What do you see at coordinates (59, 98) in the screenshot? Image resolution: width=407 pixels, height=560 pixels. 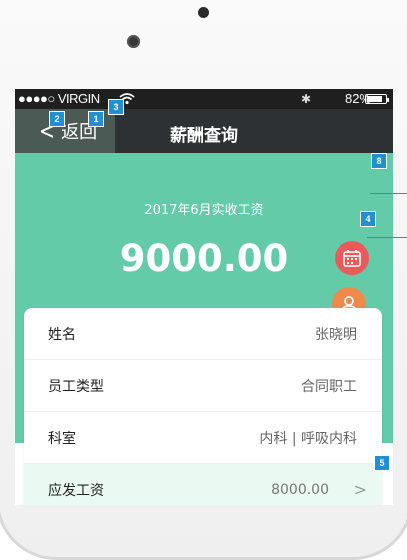 I see `carrier-label: ●●●●○ VIRGIN` at bounding box center [59, 98].